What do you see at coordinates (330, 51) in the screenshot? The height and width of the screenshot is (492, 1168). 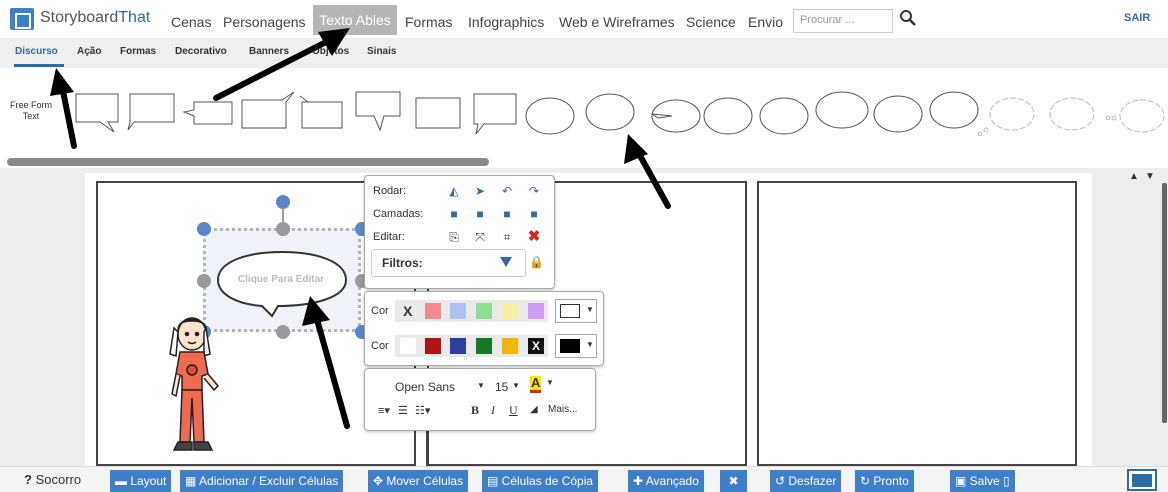 I see `subnav-objetos: Objetos` at bounding box center [330, 51].